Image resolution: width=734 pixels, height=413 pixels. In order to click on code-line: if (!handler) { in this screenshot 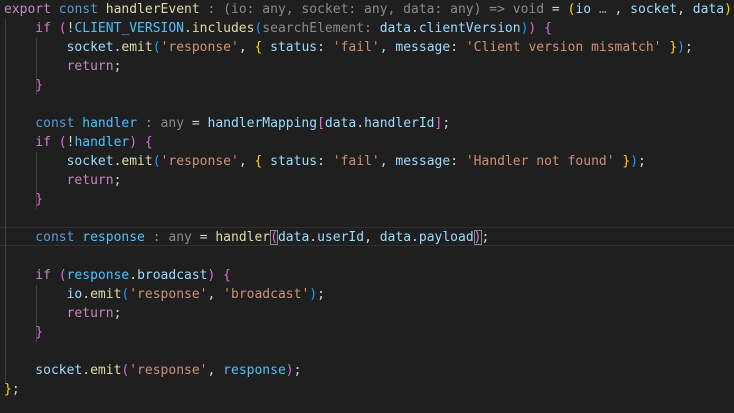, I will do `click(78, 142)`.